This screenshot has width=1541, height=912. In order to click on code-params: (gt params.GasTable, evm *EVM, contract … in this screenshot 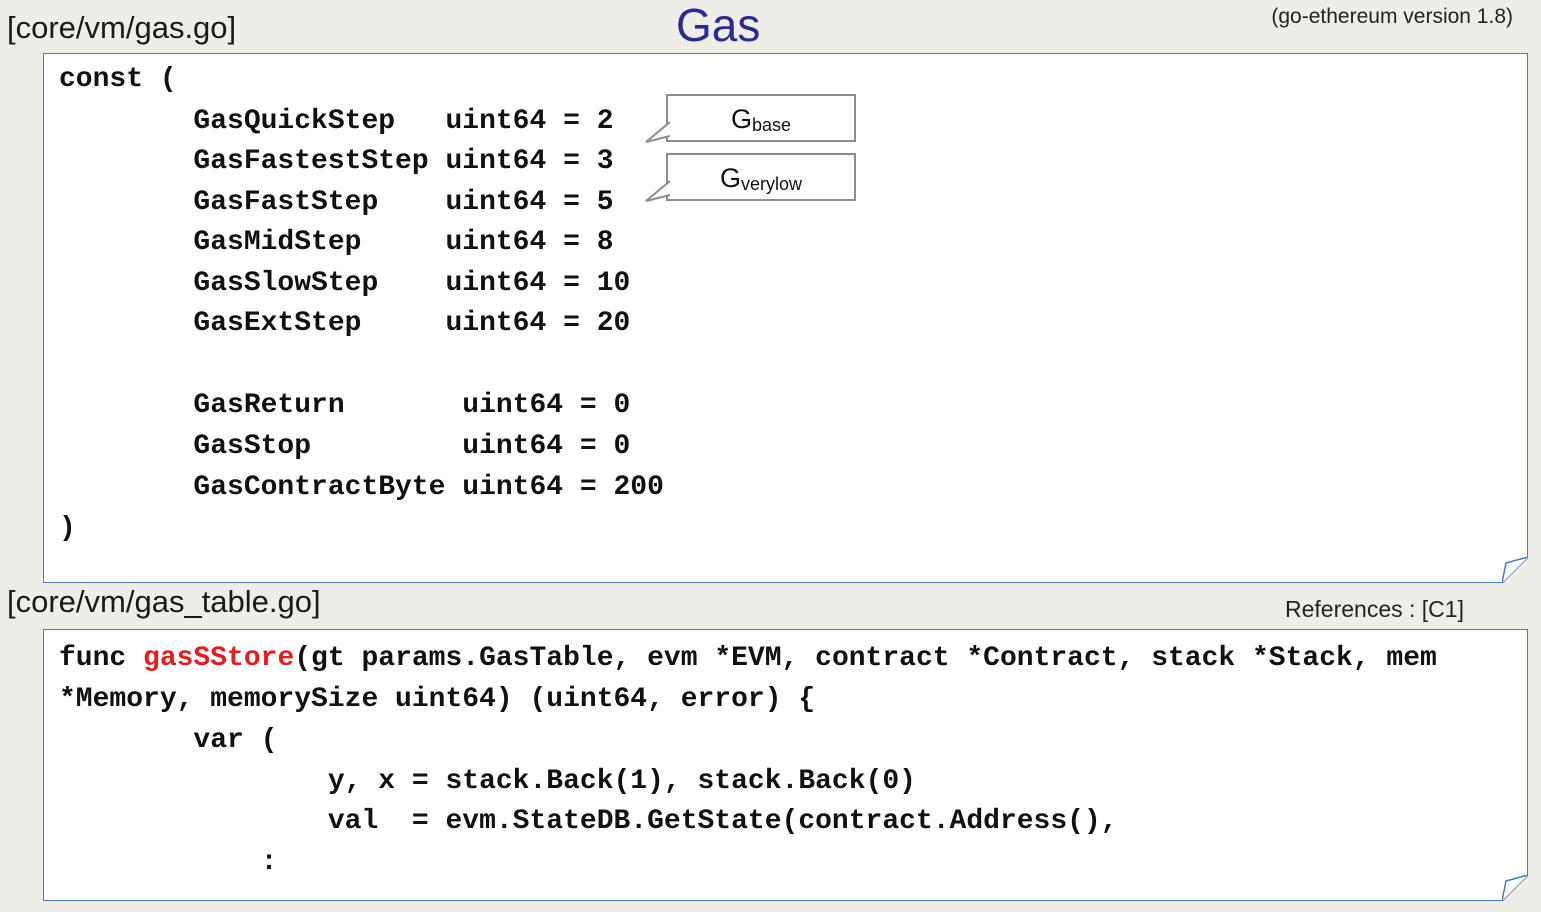, I will do `click(865, 658)`.